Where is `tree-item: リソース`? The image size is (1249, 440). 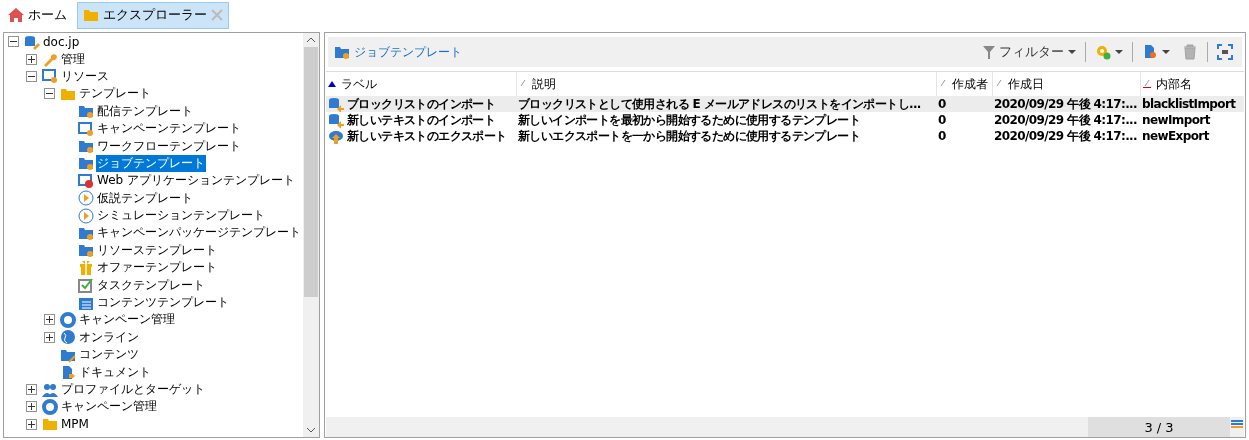 tree-item: リソース is located at coordinates (85, 76).